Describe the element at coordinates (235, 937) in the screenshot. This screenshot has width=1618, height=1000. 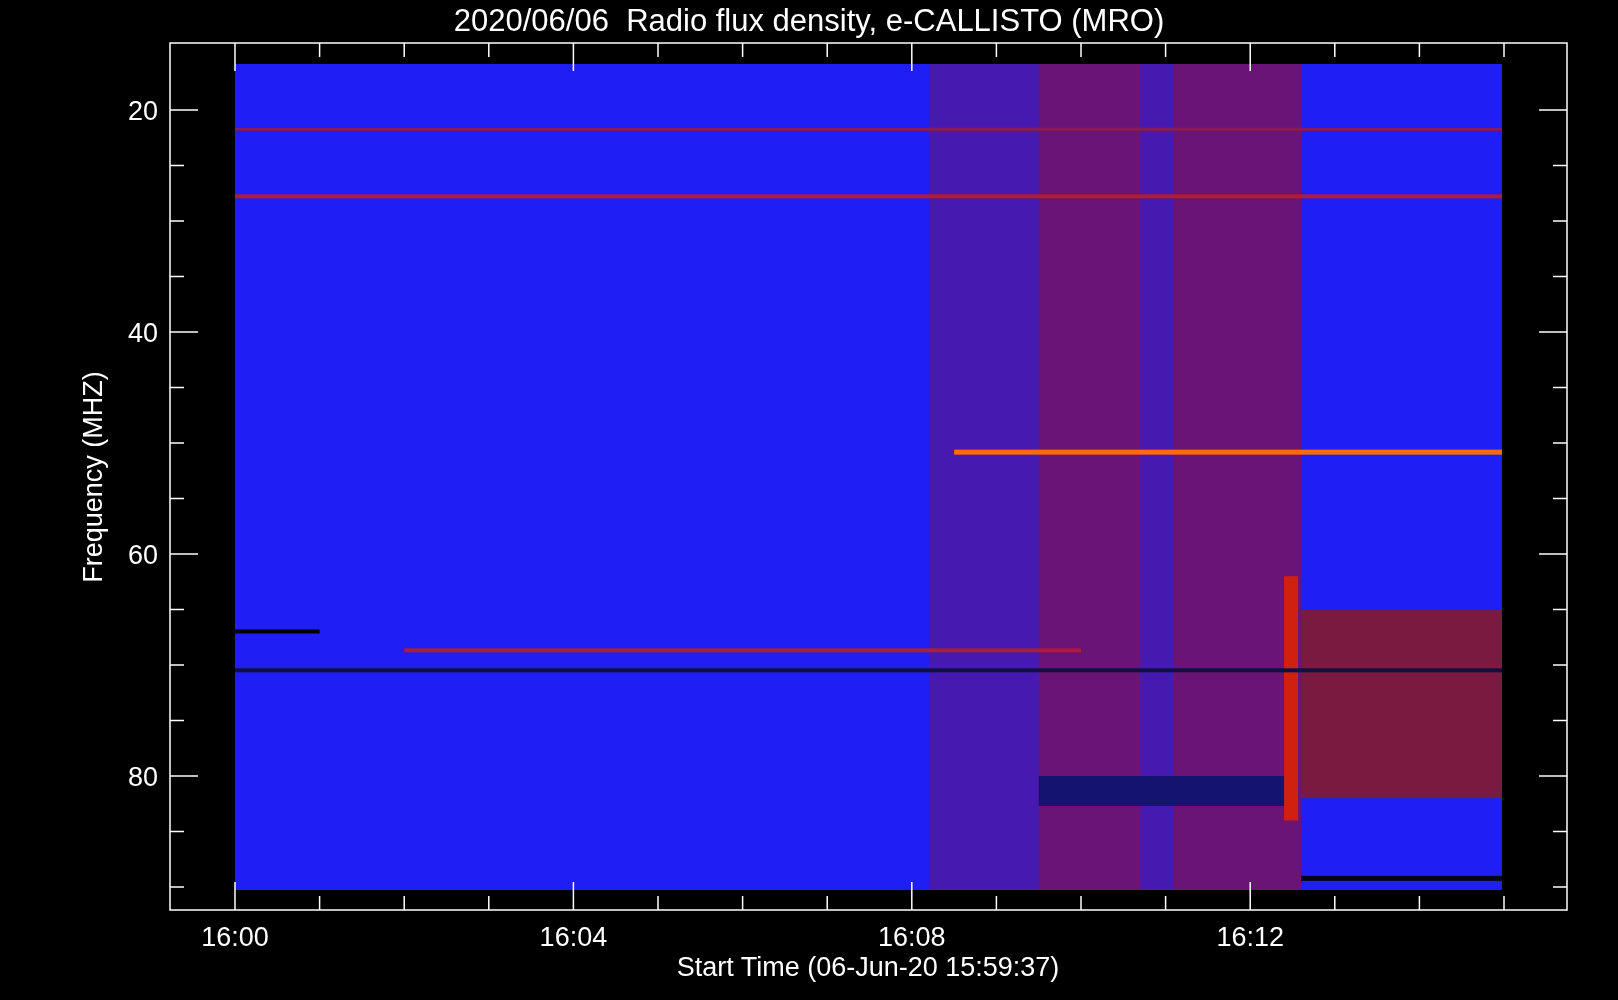
I see `x-tick-label: 16:00` at that location.